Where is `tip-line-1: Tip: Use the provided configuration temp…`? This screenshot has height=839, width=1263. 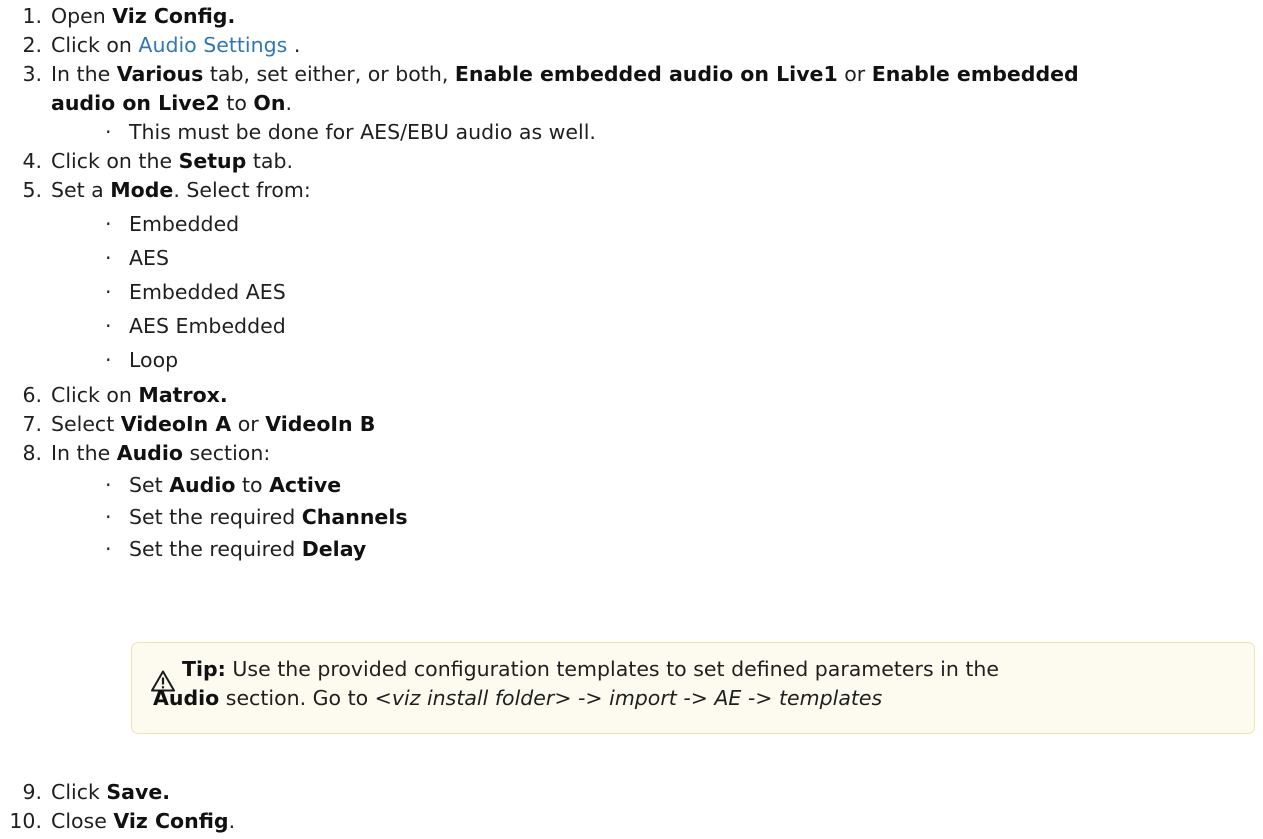 tip-line-1: Tip: Use the provided configuration temp… is located at coordinates (591, 669).